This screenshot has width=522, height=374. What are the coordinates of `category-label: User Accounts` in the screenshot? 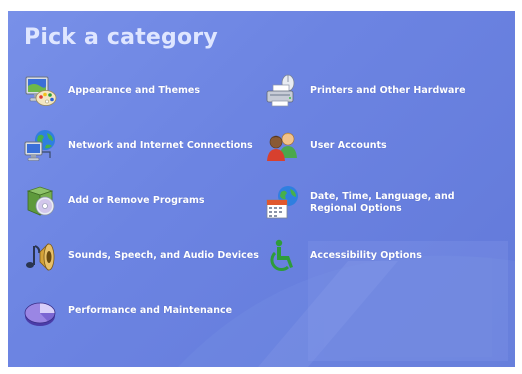 It's located at (348, 145).